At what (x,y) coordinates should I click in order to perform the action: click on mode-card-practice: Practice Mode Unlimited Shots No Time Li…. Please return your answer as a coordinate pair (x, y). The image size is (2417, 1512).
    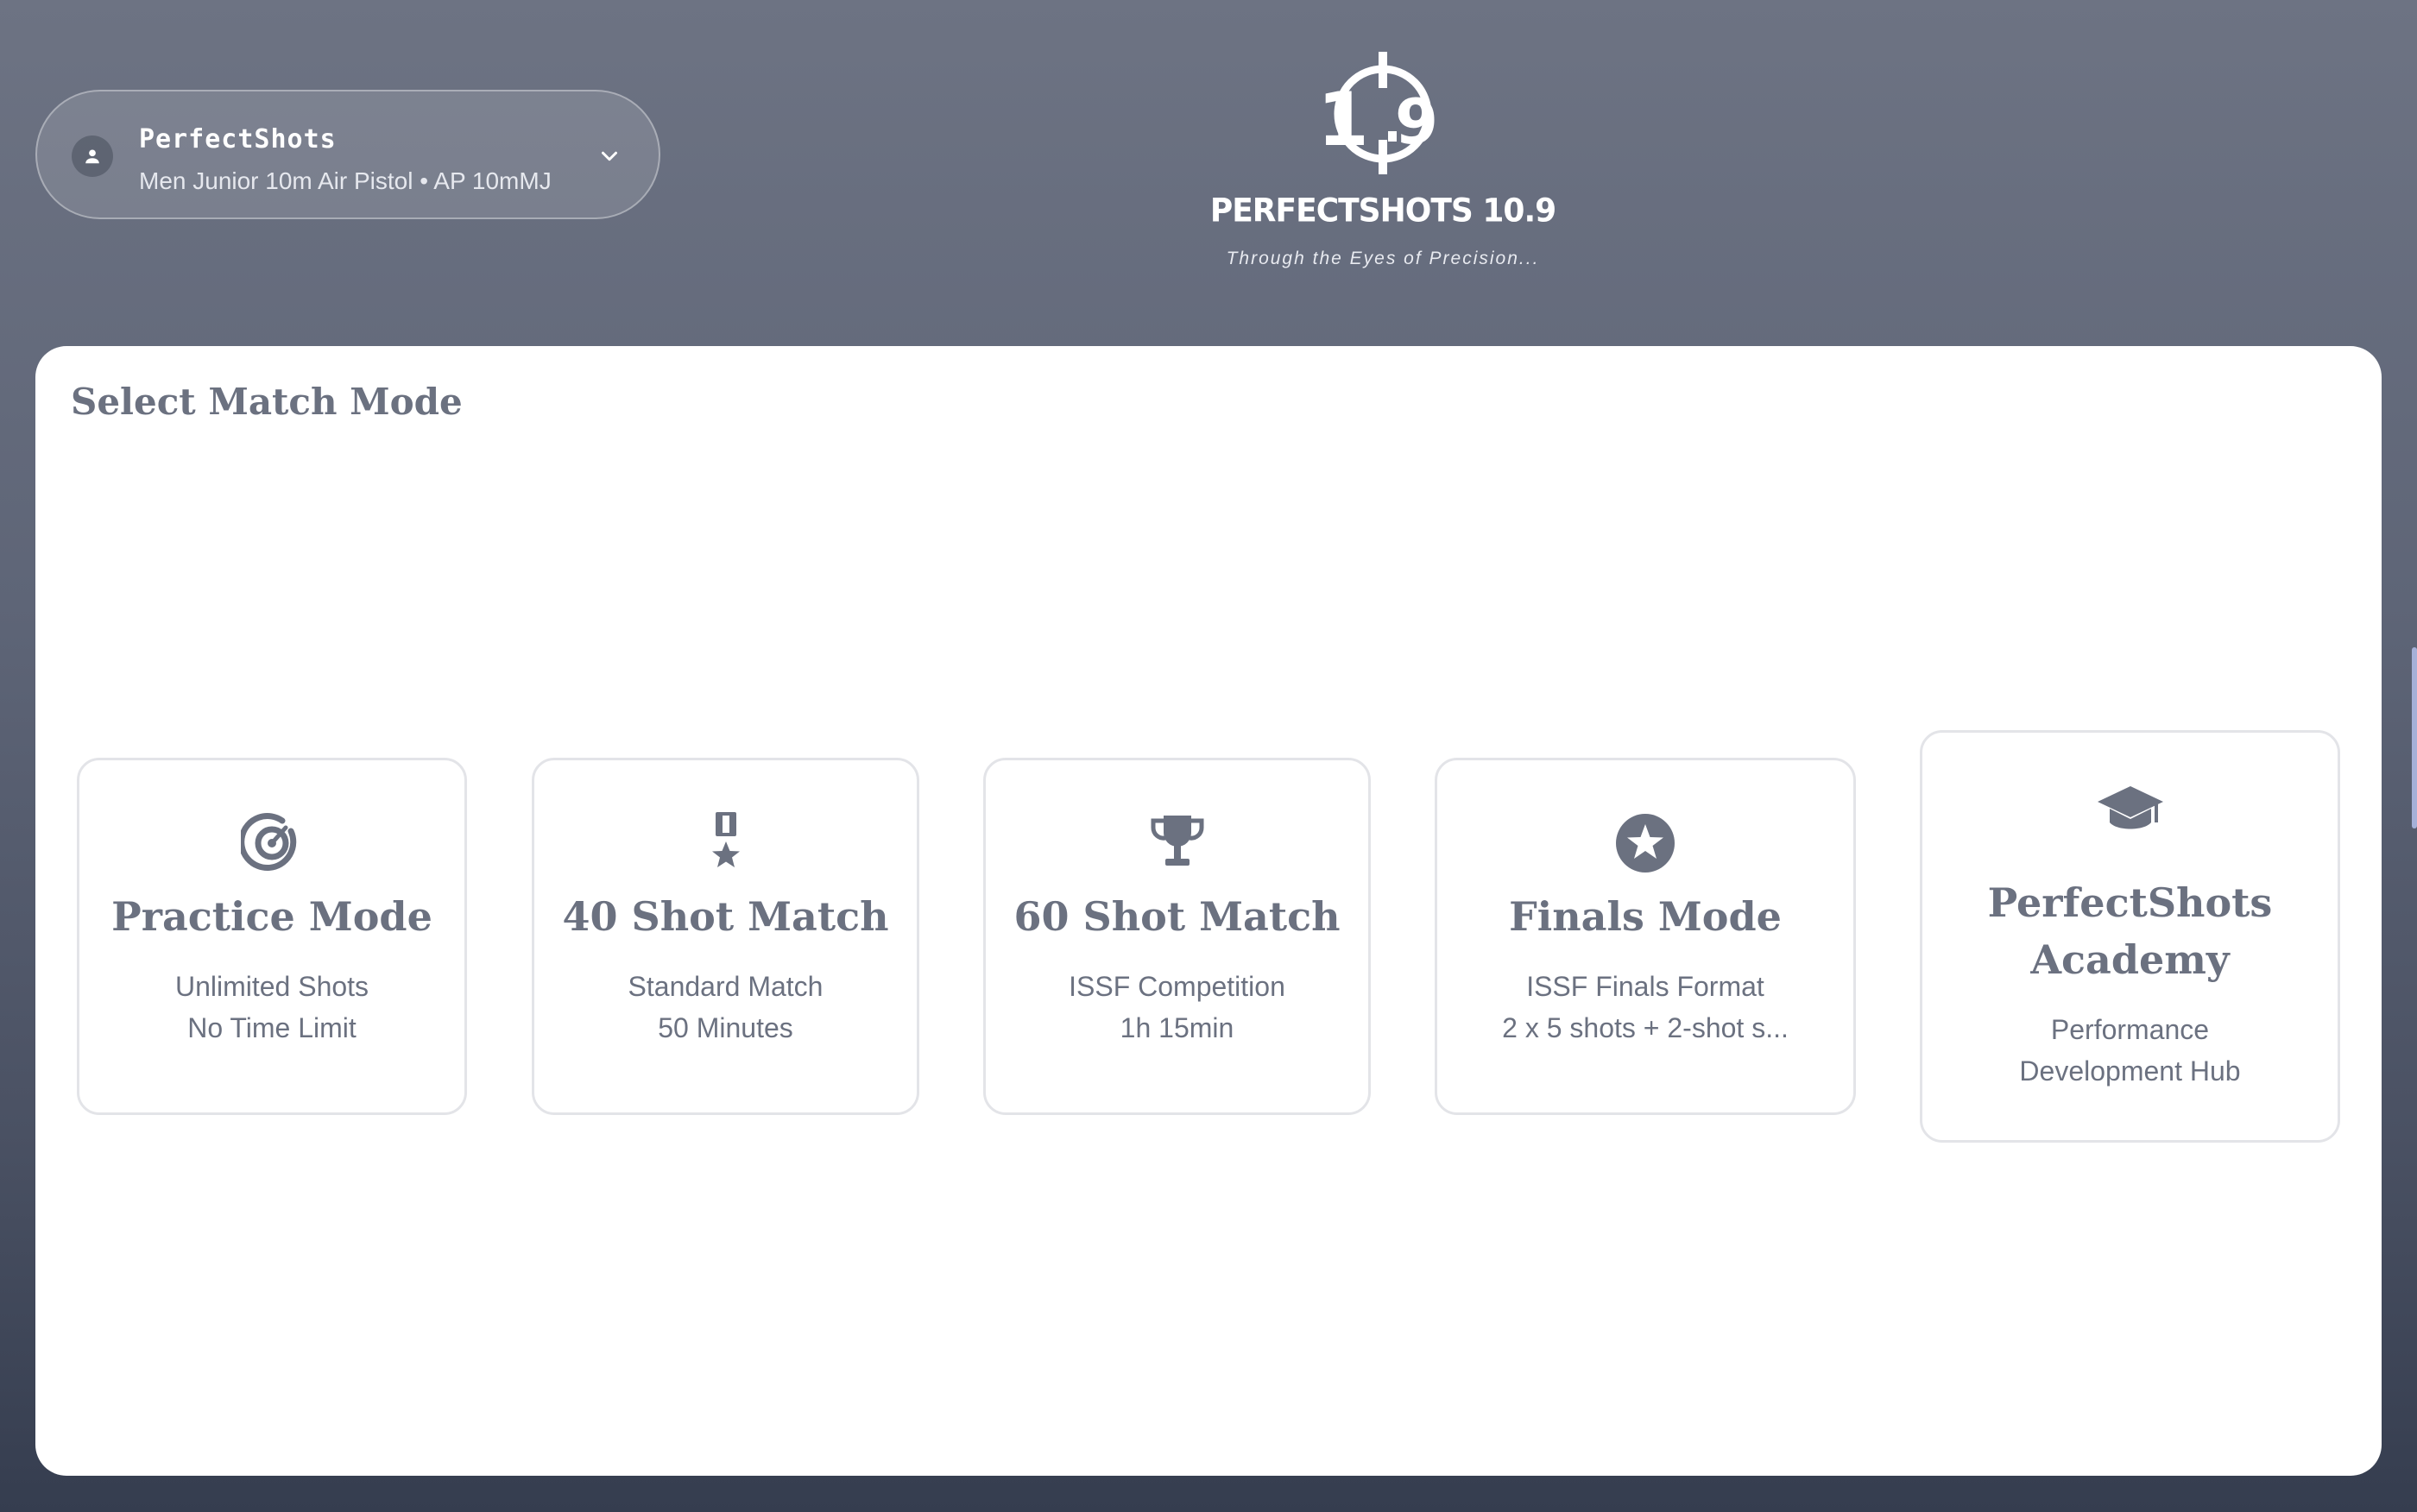
    Looking at the image, I should click on (272, 937).